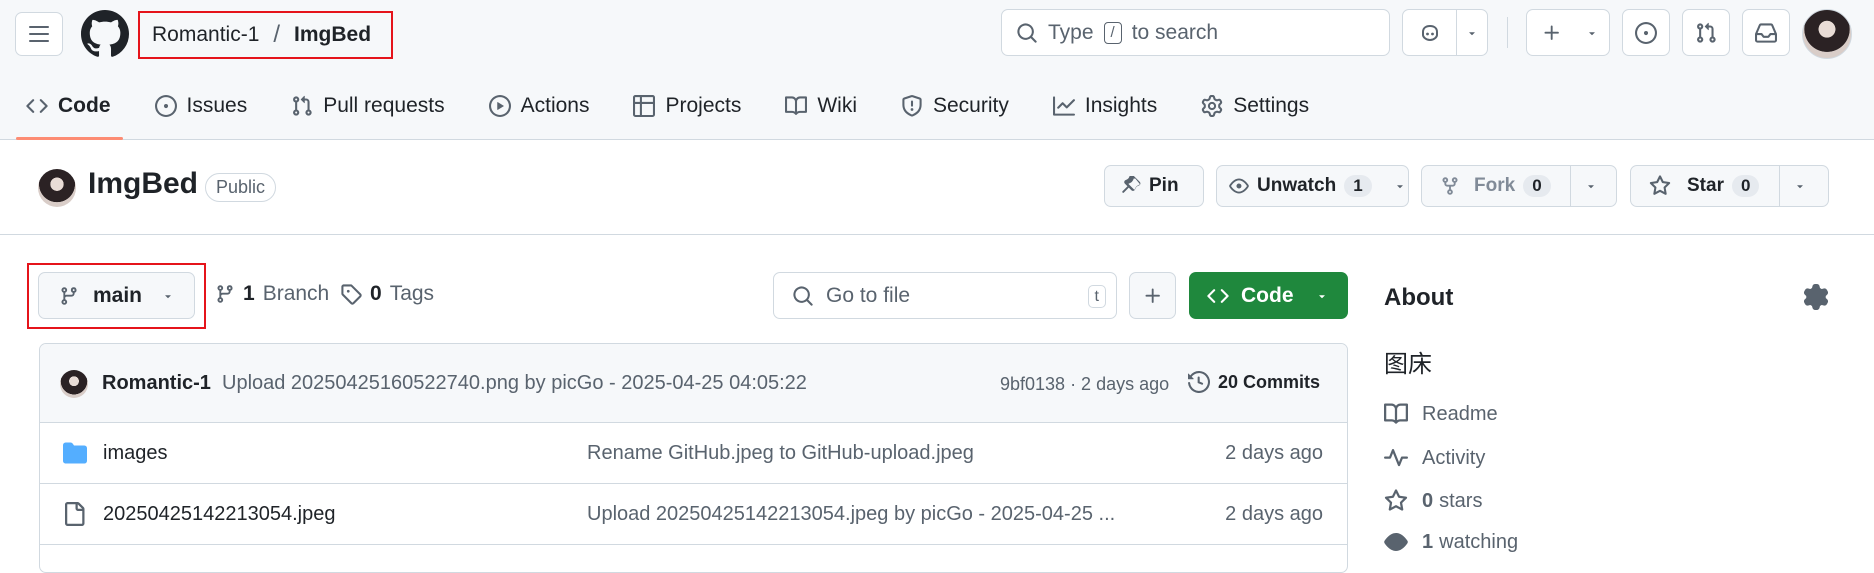  I want to click on copilot-button, so click(1445, 32).